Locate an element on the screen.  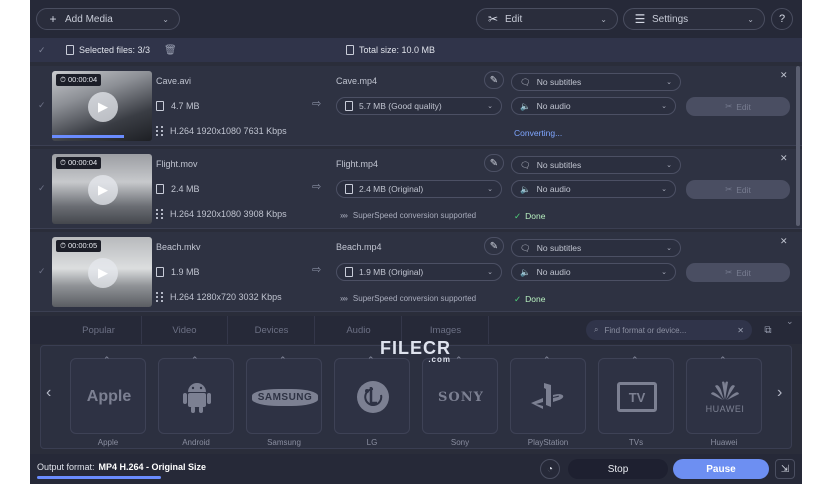
output-filename: Flight.mp4 is located at coordinates (357, 164).